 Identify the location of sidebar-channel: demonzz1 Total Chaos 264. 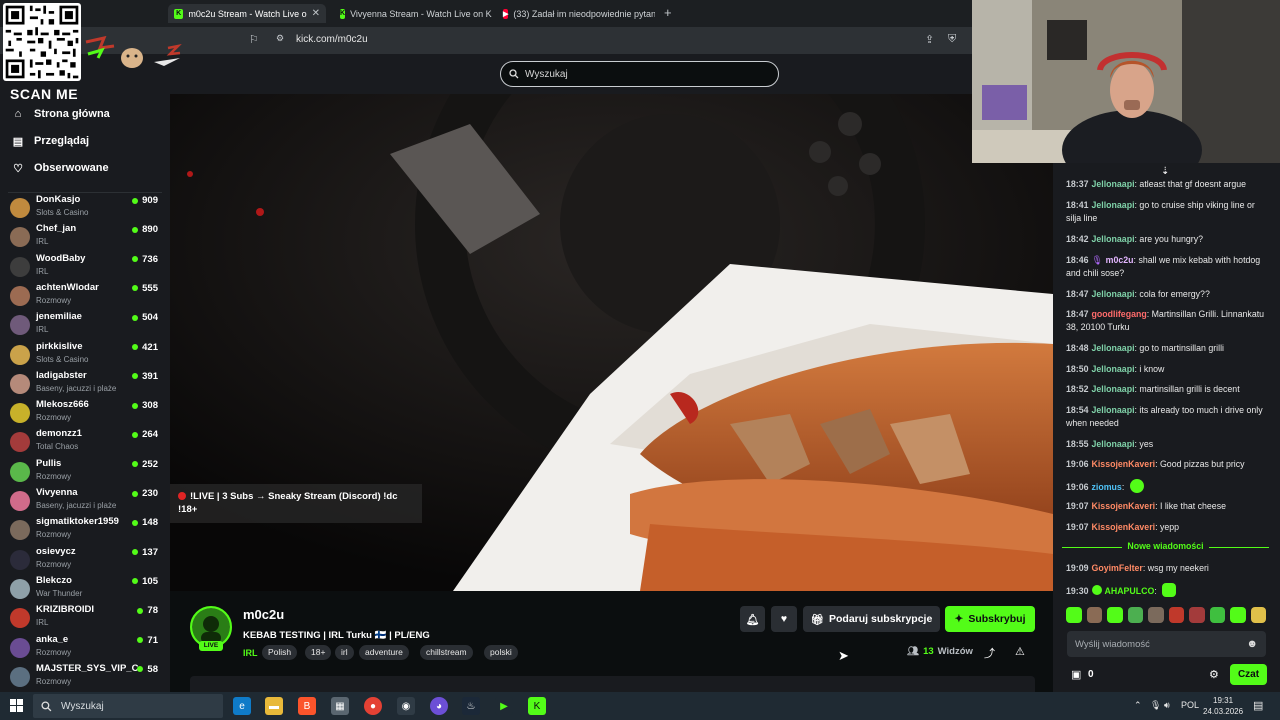
(85, 441).